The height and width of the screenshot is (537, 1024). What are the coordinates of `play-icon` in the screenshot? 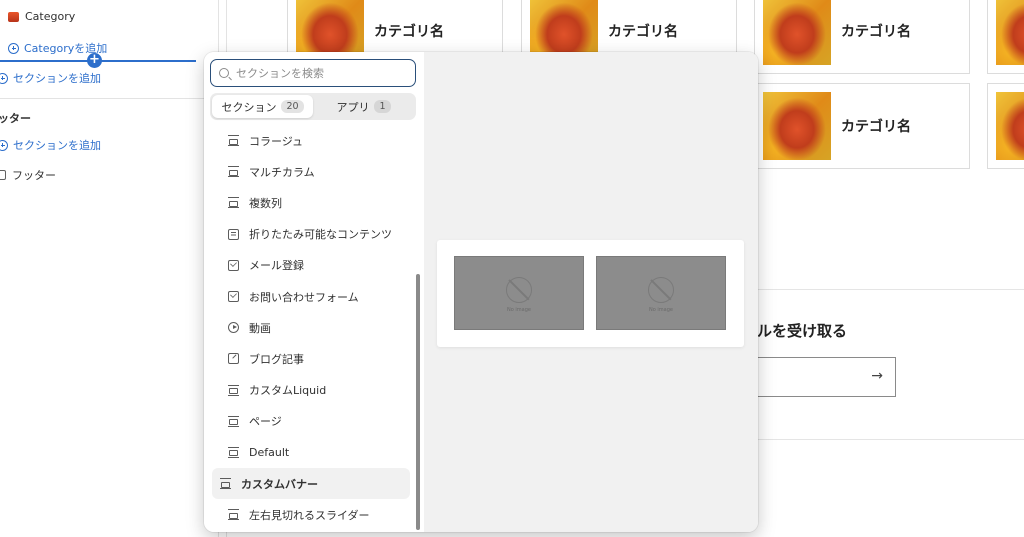 It's located at (233, 328).